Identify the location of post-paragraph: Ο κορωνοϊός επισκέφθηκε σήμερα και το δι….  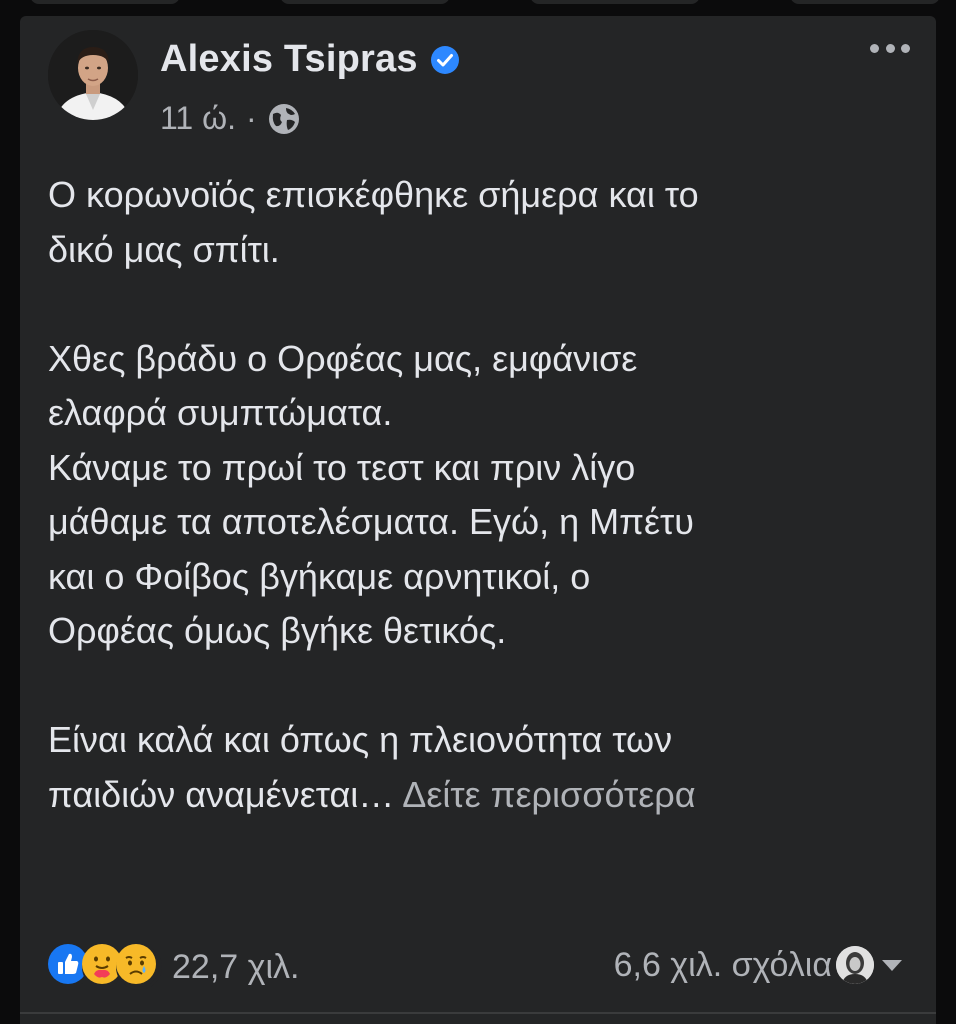
(373, 222).